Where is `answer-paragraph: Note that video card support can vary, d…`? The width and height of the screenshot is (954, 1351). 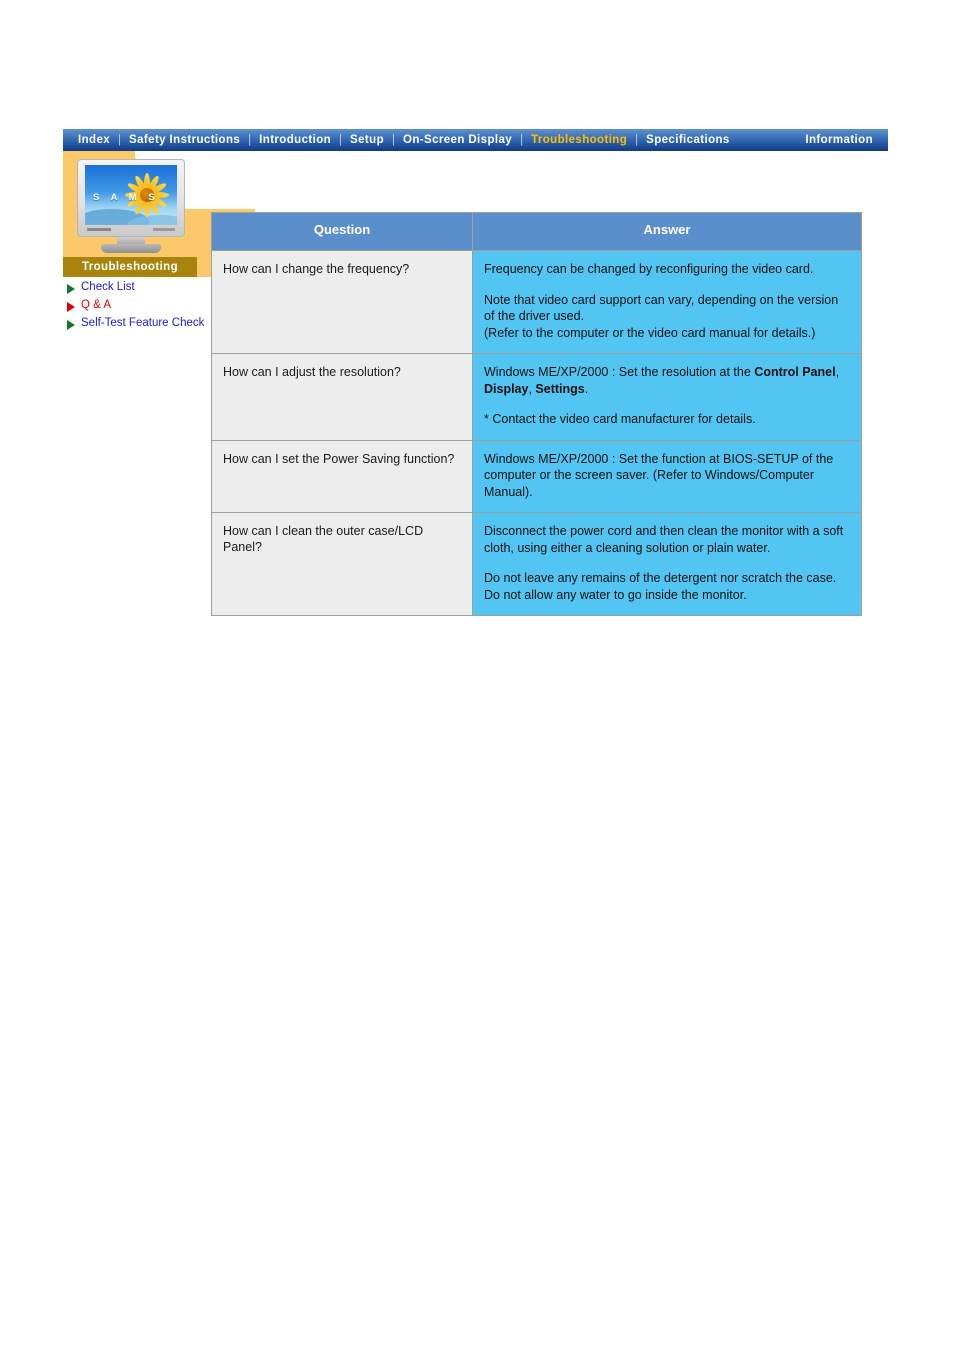
answer-paragraph: Note that video card support can vary, d… is located at coordinates (661, 316).